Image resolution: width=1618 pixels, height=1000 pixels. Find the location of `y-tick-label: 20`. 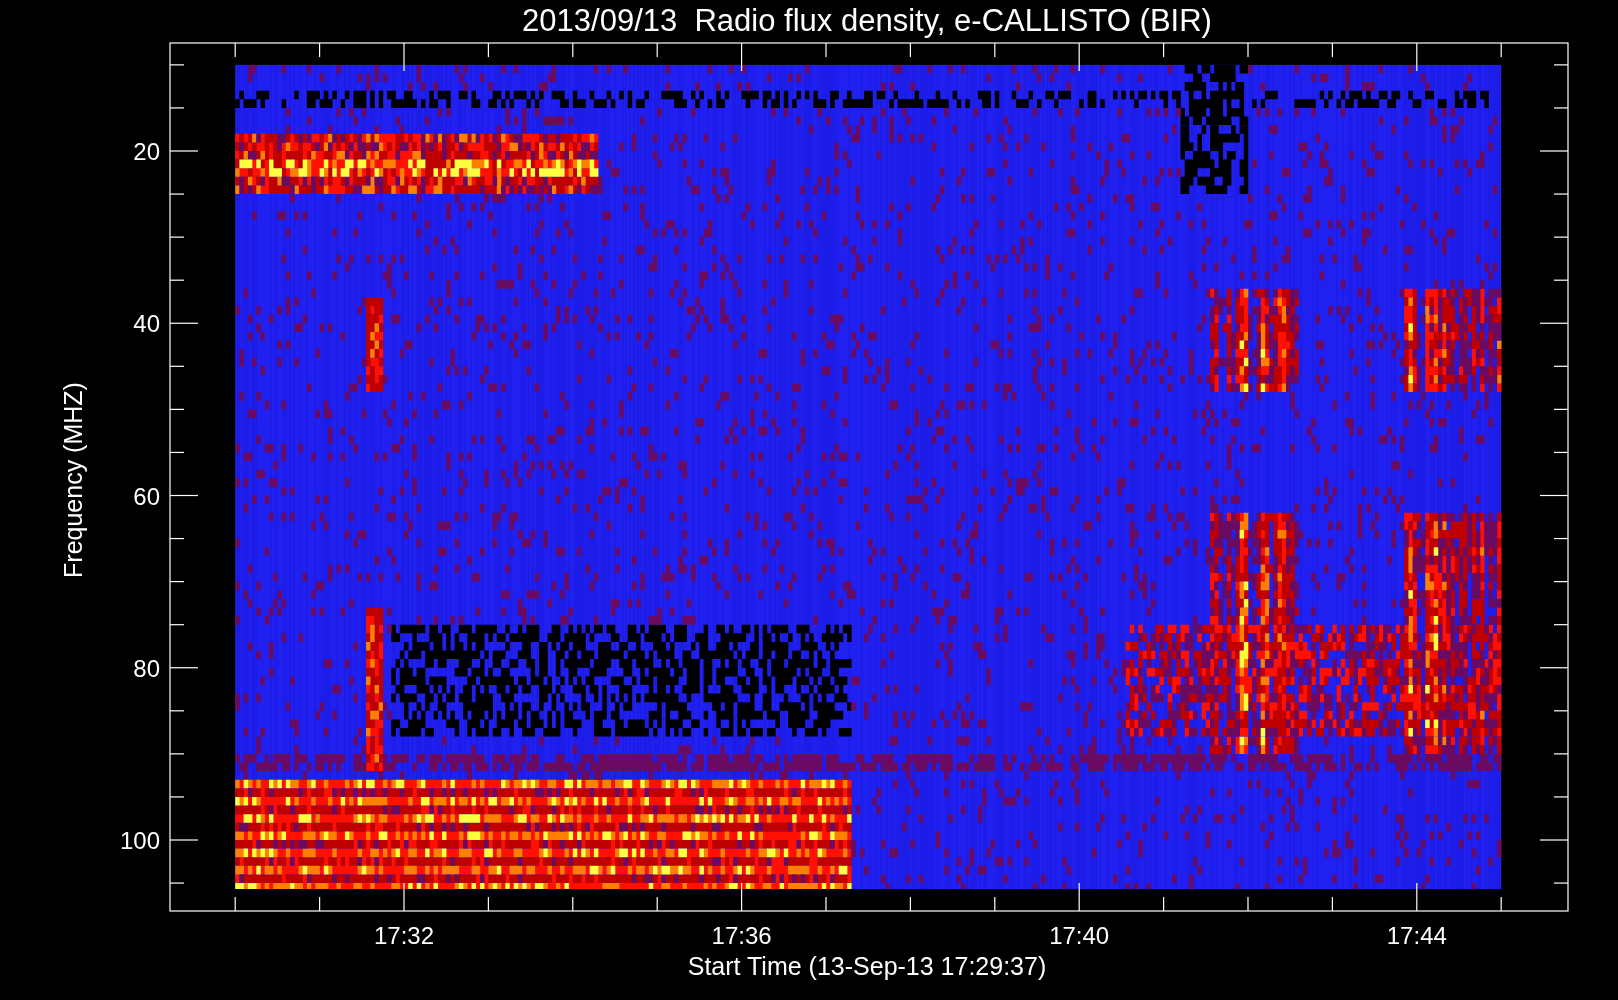

y-tick-label: 20 is located at coordinates (146, 151).